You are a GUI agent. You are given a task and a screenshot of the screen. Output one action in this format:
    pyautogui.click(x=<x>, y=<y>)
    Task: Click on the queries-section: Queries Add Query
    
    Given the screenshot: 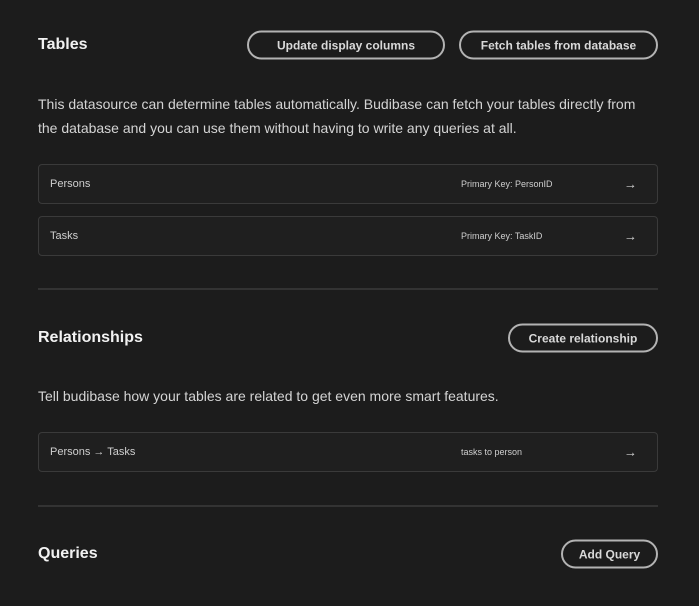 What is the action you would take?
    pyautogui.click(x=348, y=554)
    